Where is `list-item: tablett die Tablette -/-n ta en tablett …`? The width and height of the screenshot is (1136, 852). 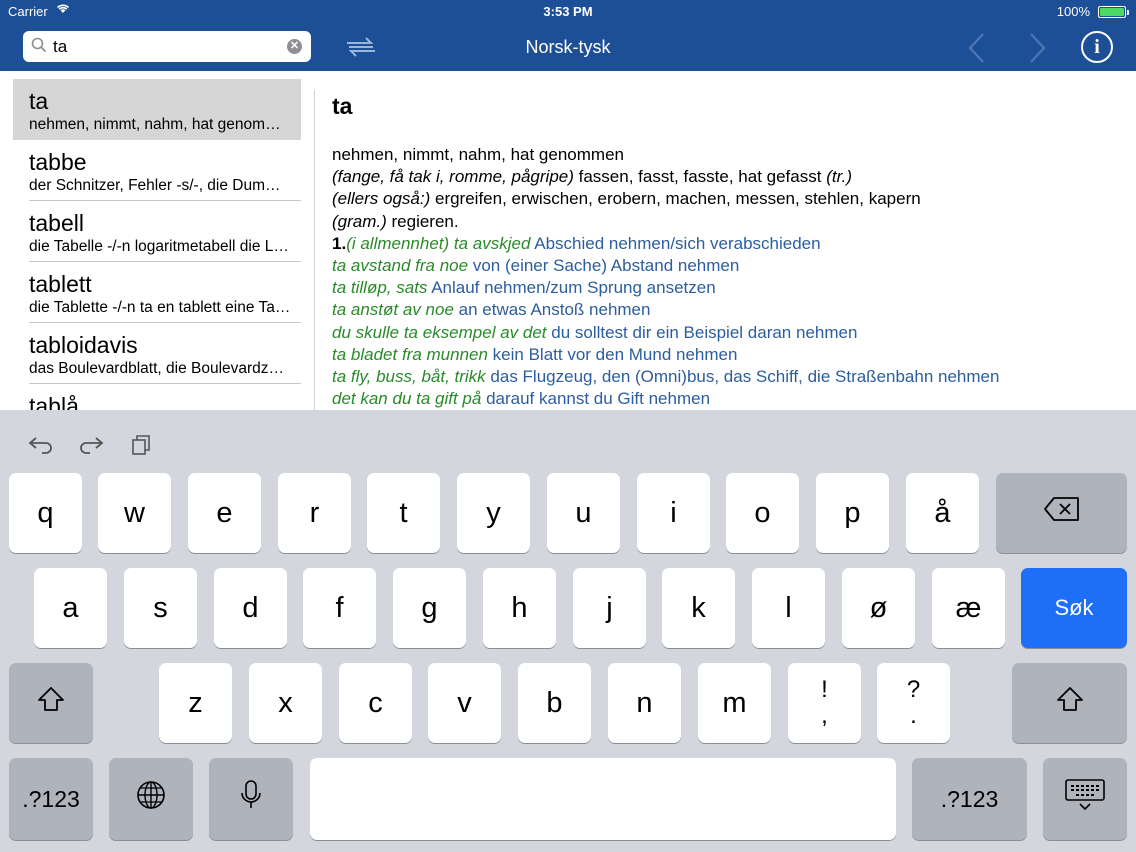 list-item: tablett die Tablette -/-n ta en tablett … is located at coordinates (157, 292).